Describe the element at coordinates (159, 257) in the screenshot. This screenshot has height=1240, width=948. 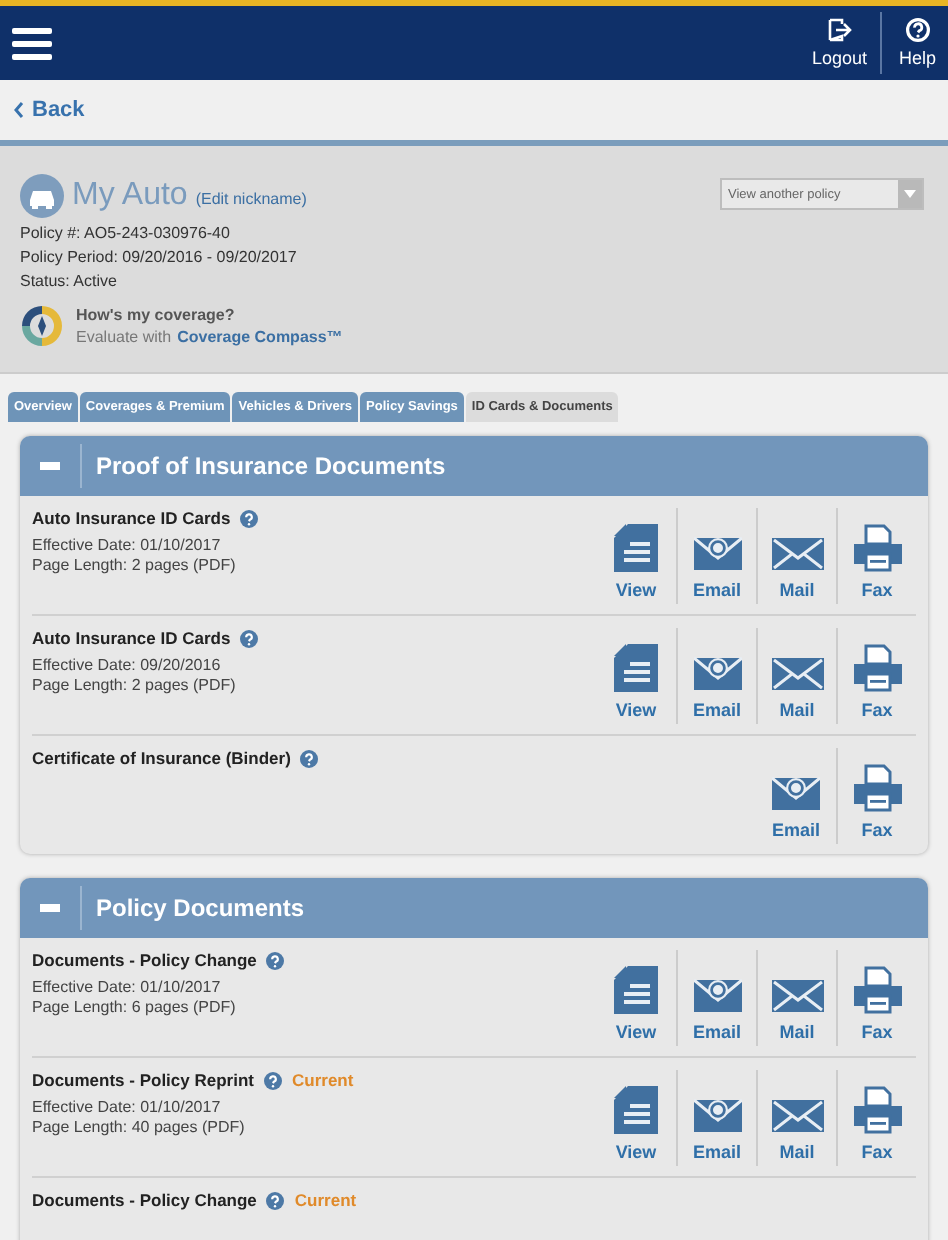
I see `policy-detail: Policy Period: 09/20/2016 - 09/20/2017` at that location.